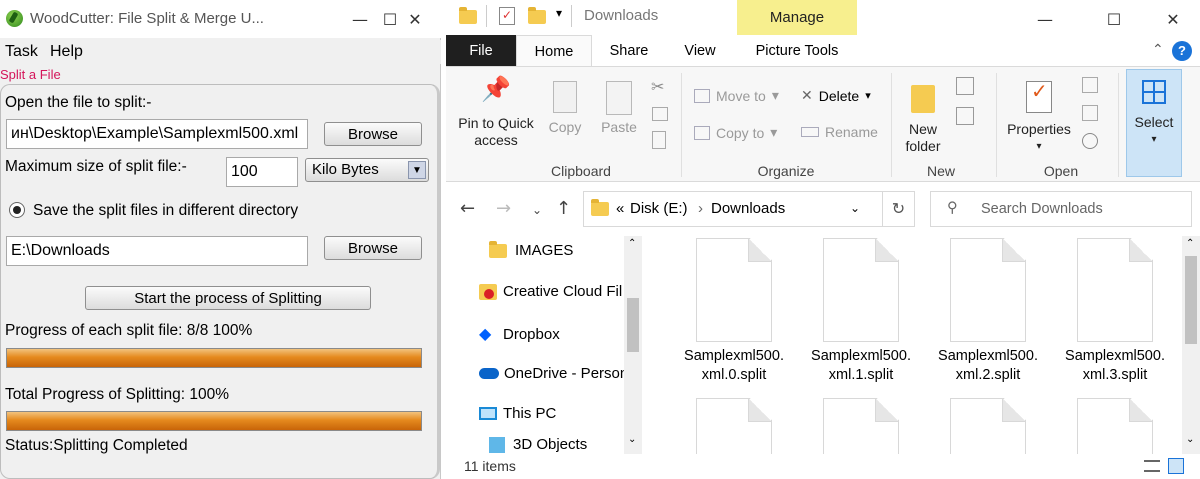 Image resolution: width=1200 pixels, height=479 pixels. Describe the element at coordinates (214, 421) in the screenshot. I see `progress-total-fill` at that location.